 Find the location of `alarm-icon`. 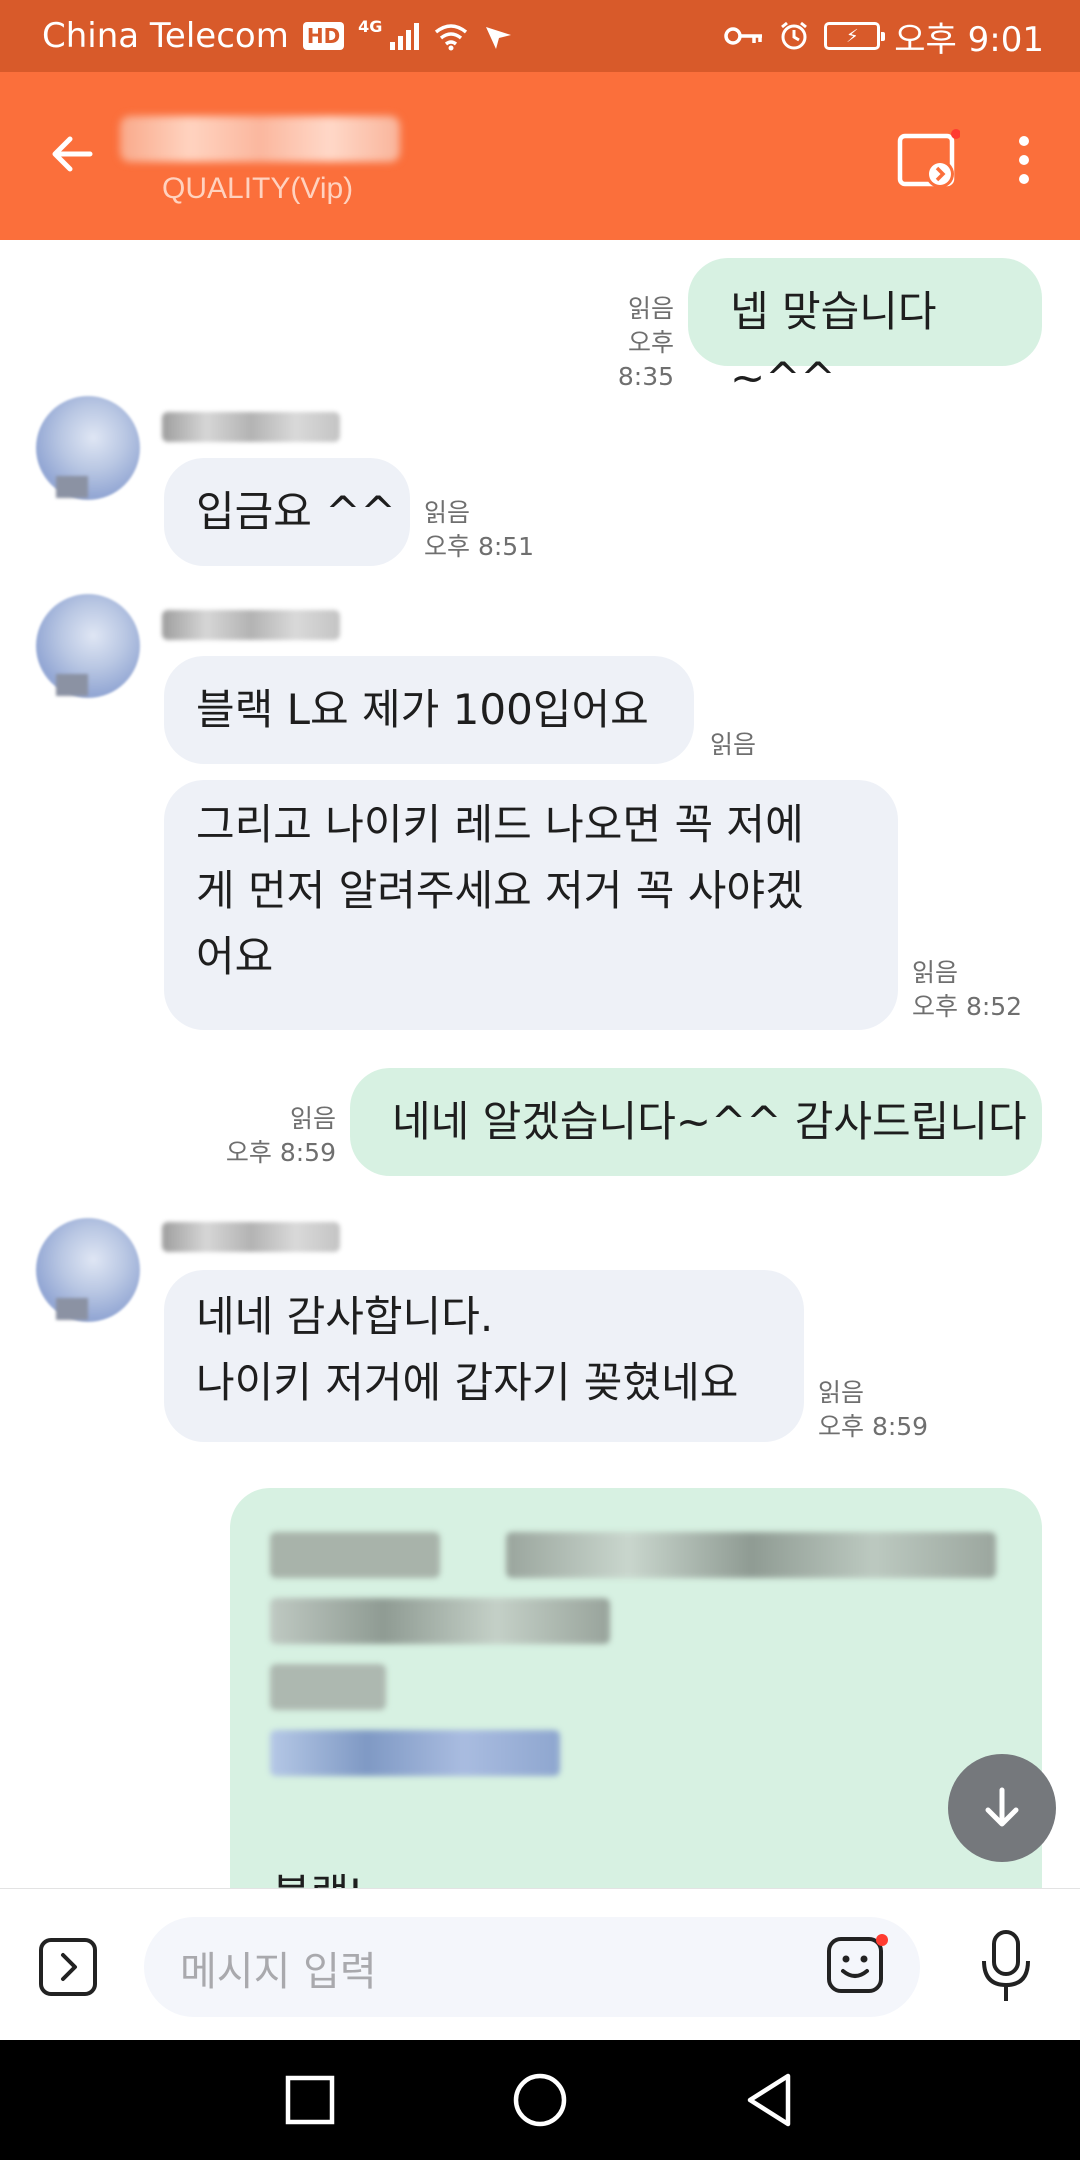

alarm-icon is located at coordinates (794, 35).